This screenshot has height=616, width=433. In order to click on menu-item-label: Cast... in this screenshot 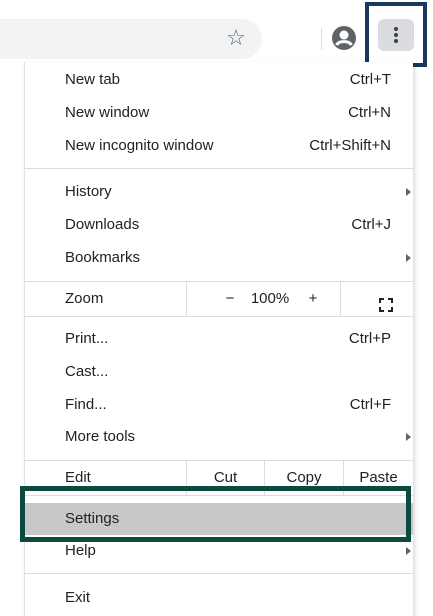, I will do `click(87, 371)`.